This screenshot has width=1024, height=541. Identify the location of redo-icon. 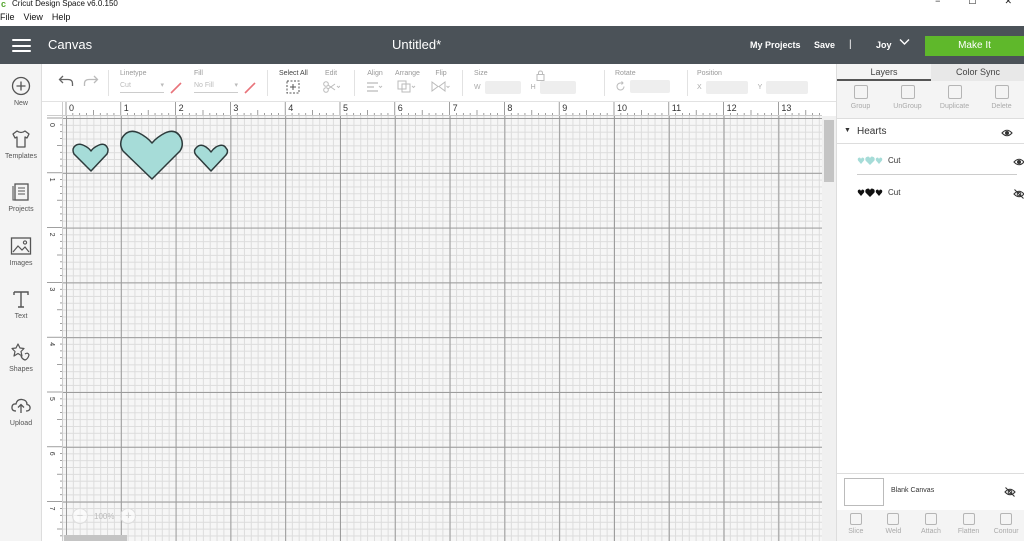
(91, 82).